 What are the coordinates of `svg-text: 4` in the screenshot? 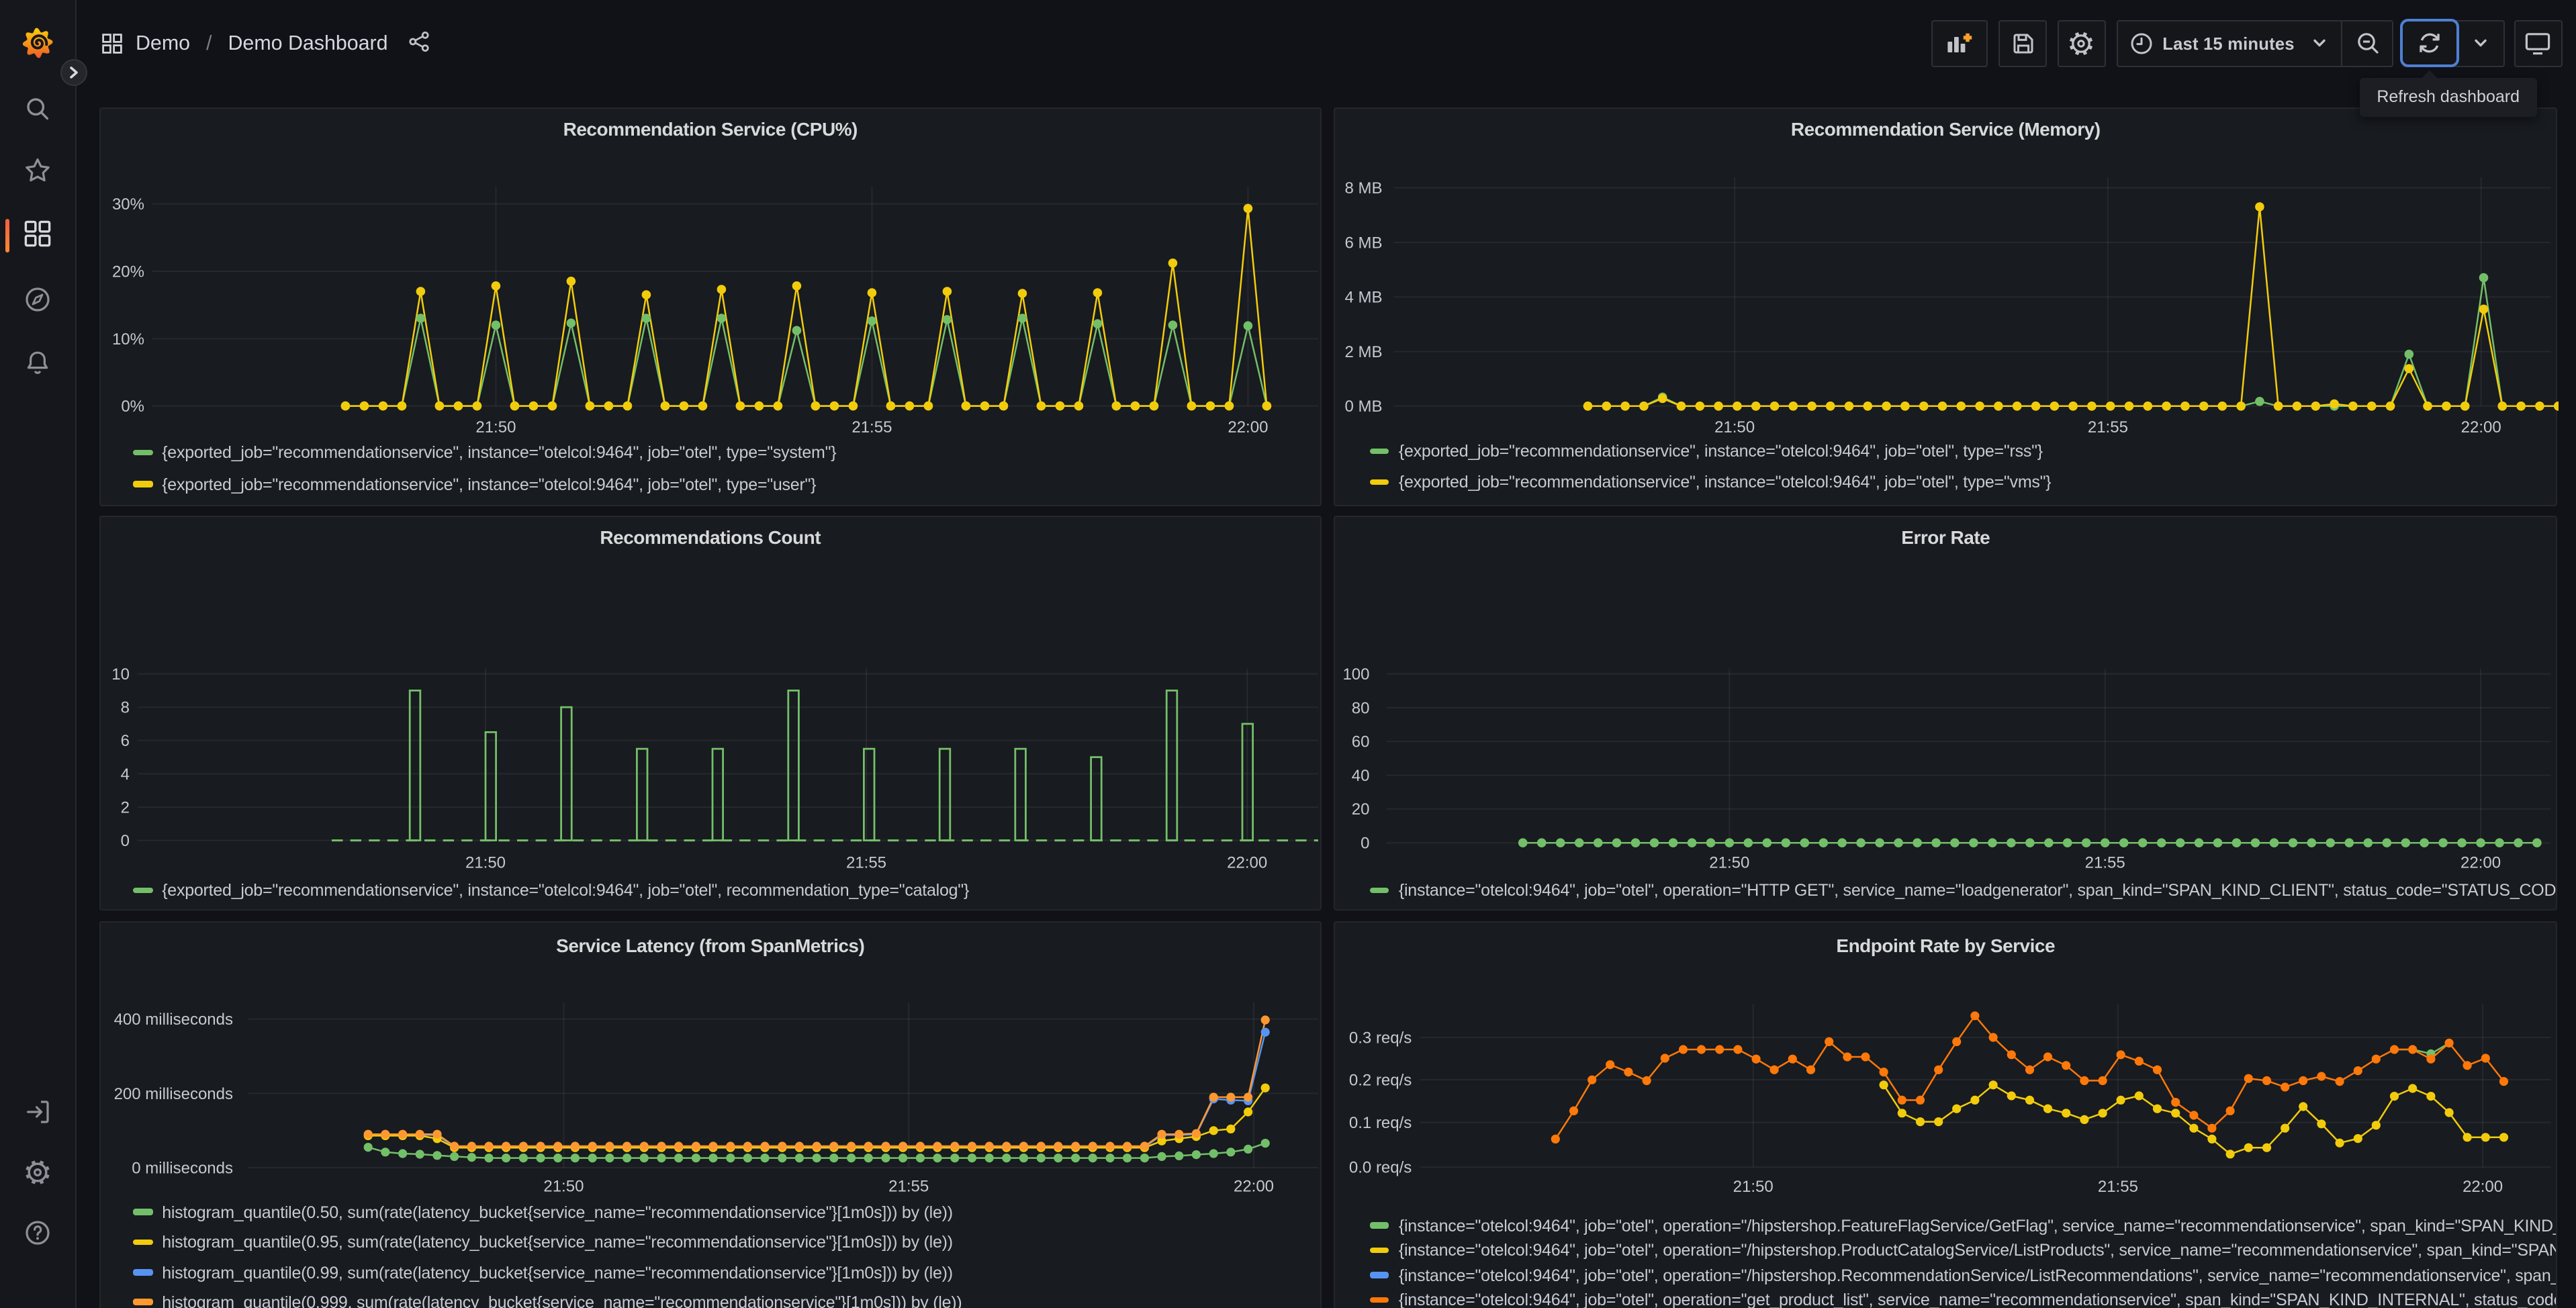 It's located at (124, 775).